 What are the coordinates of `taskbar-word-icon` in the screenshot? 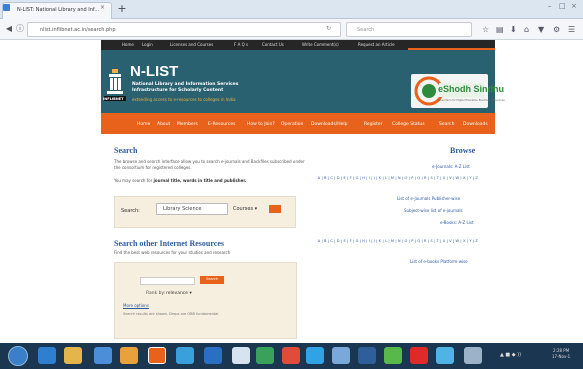 It's located at (213, 355).